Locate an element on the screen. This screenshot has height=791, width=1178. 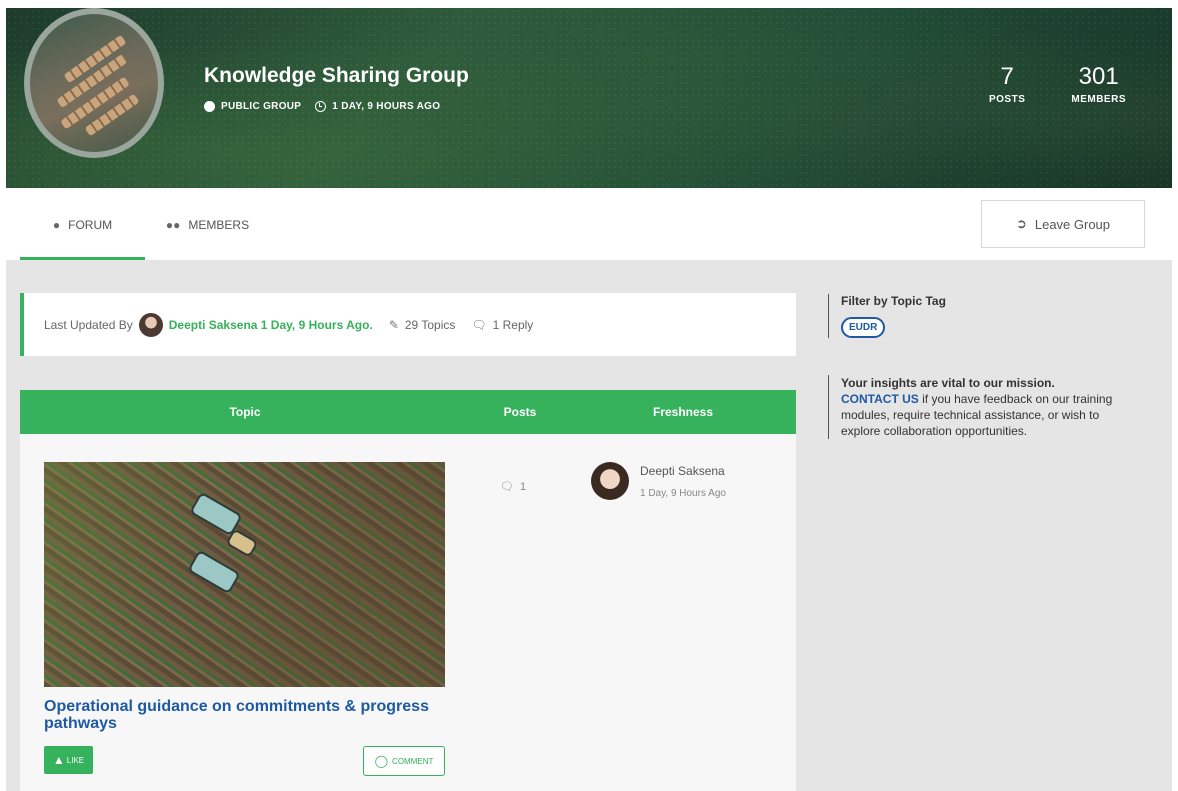
leave-group-button: ➲ Leave Group is located at coordinates (1063, 224).